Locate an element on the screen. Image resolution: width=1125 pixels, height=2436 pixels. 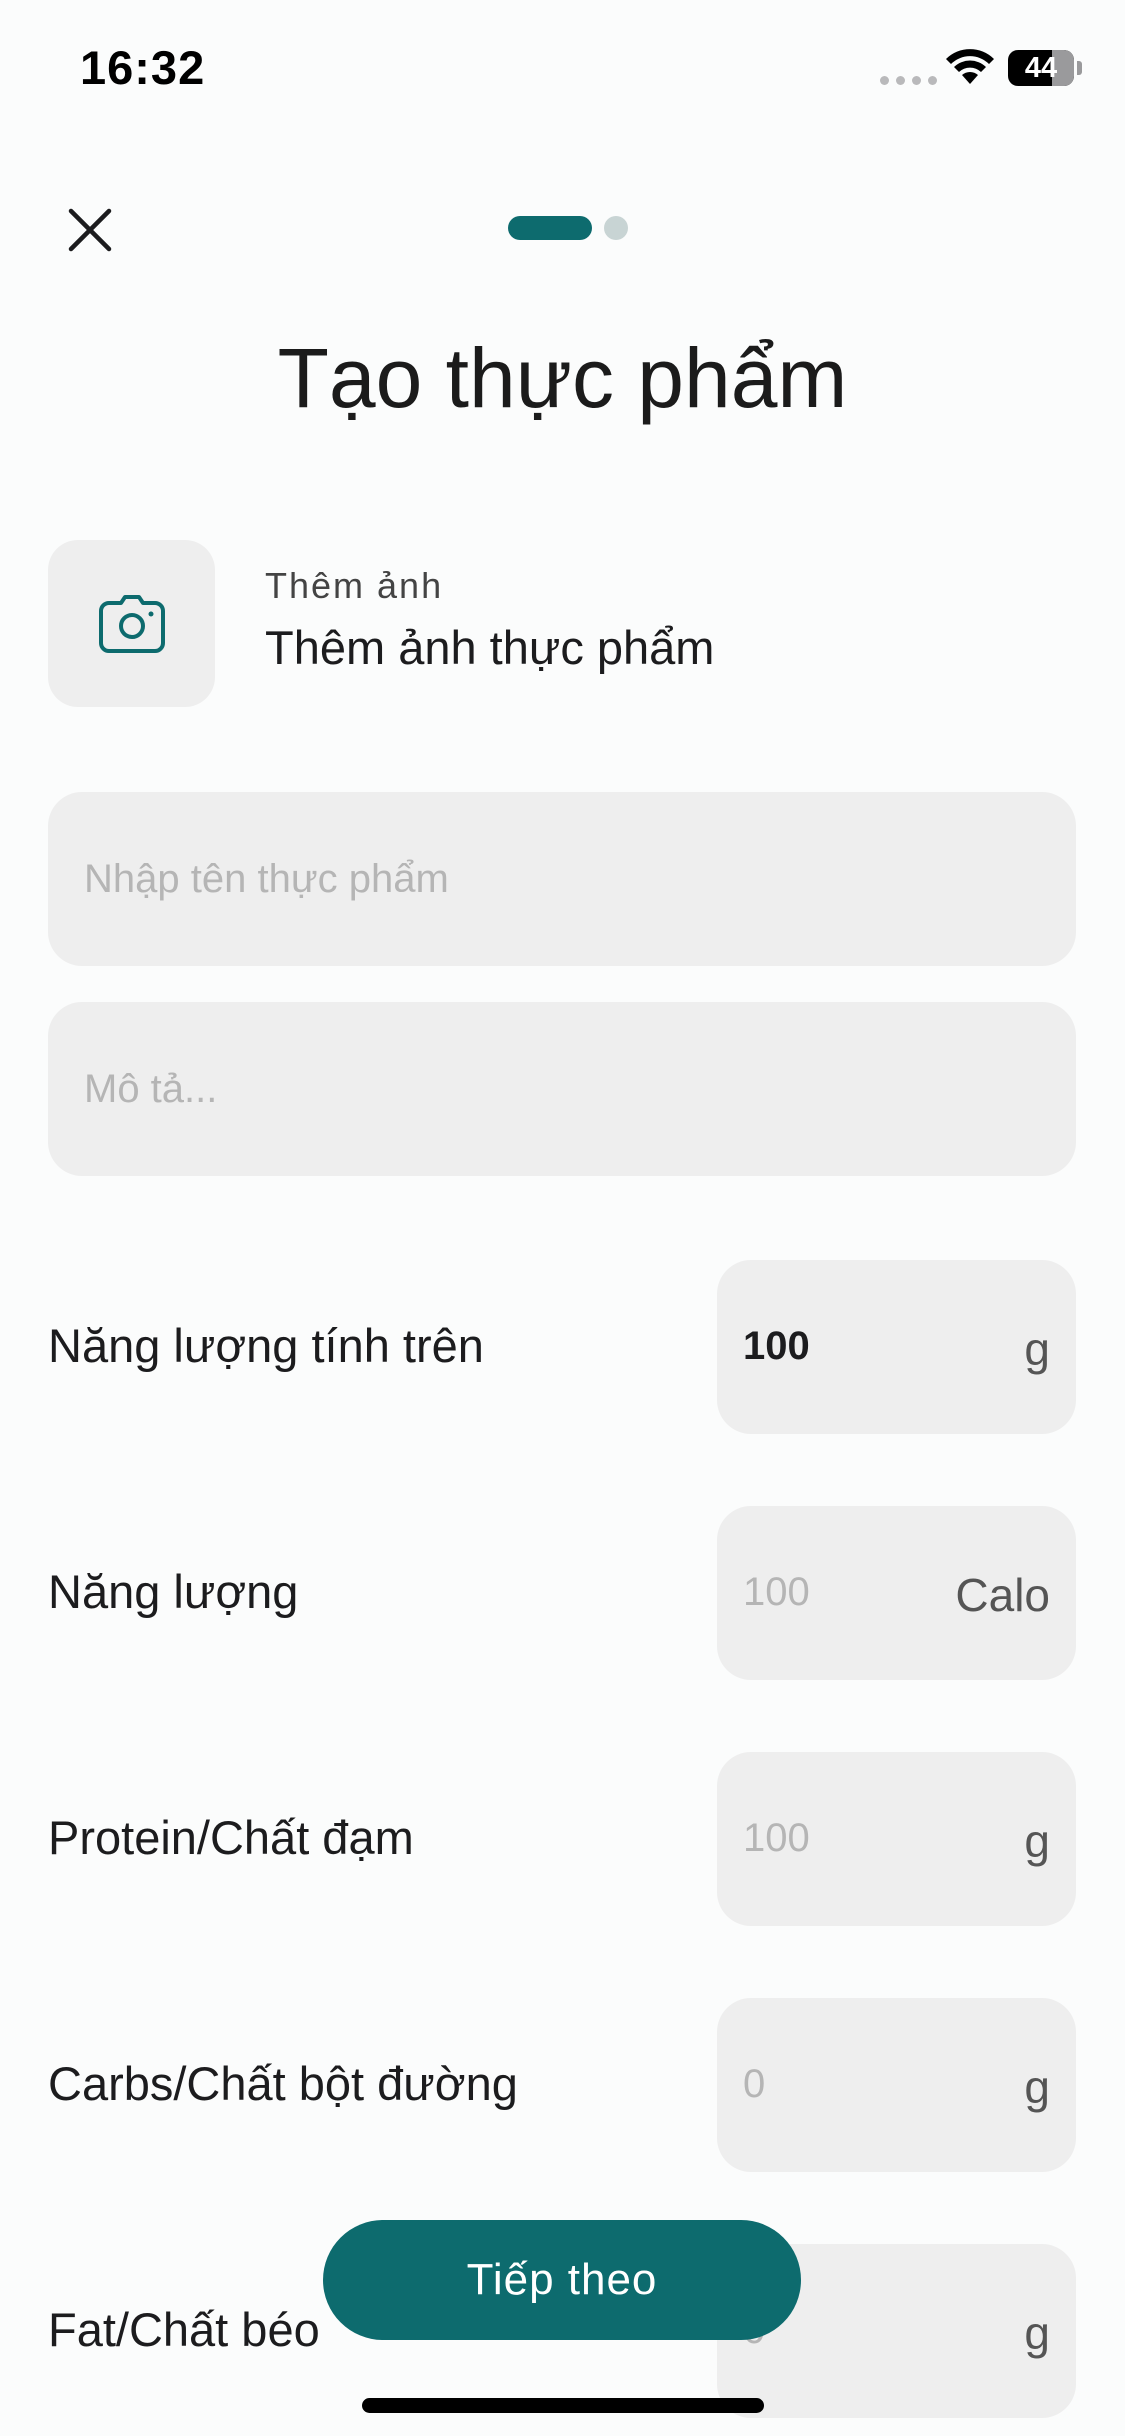
food-name-field is located at coordinates (562, 879).